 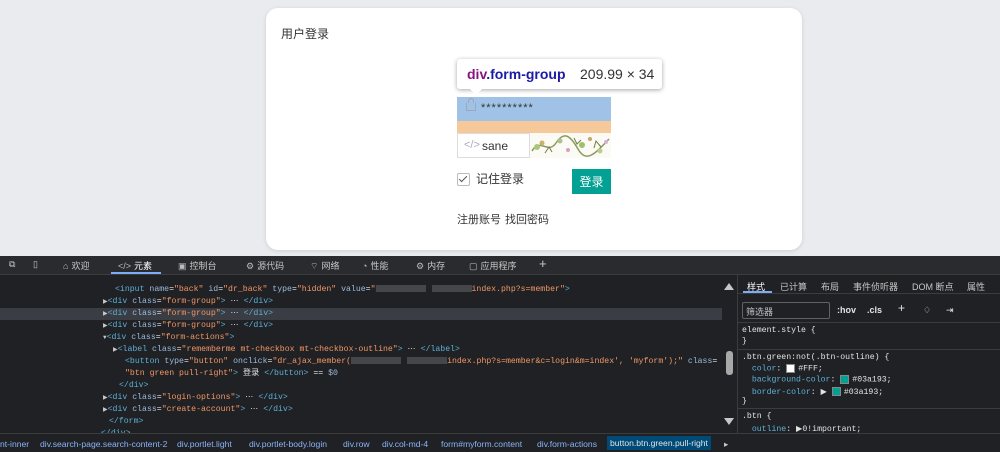 I want to click on register-link: 注册账号, so click(x=479, y=220).